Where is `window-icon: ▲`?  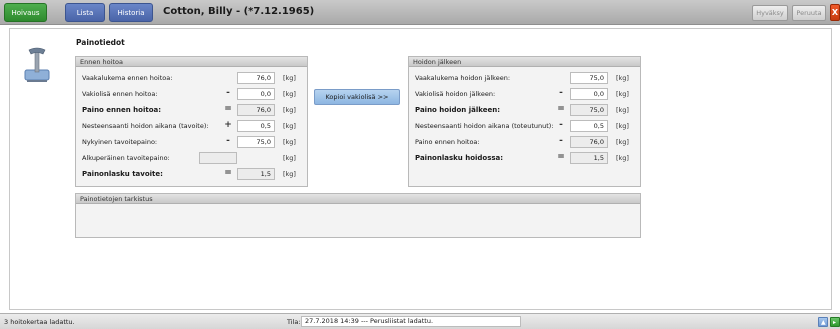 window-icon: ▲ is located at coordinates (823, 322).